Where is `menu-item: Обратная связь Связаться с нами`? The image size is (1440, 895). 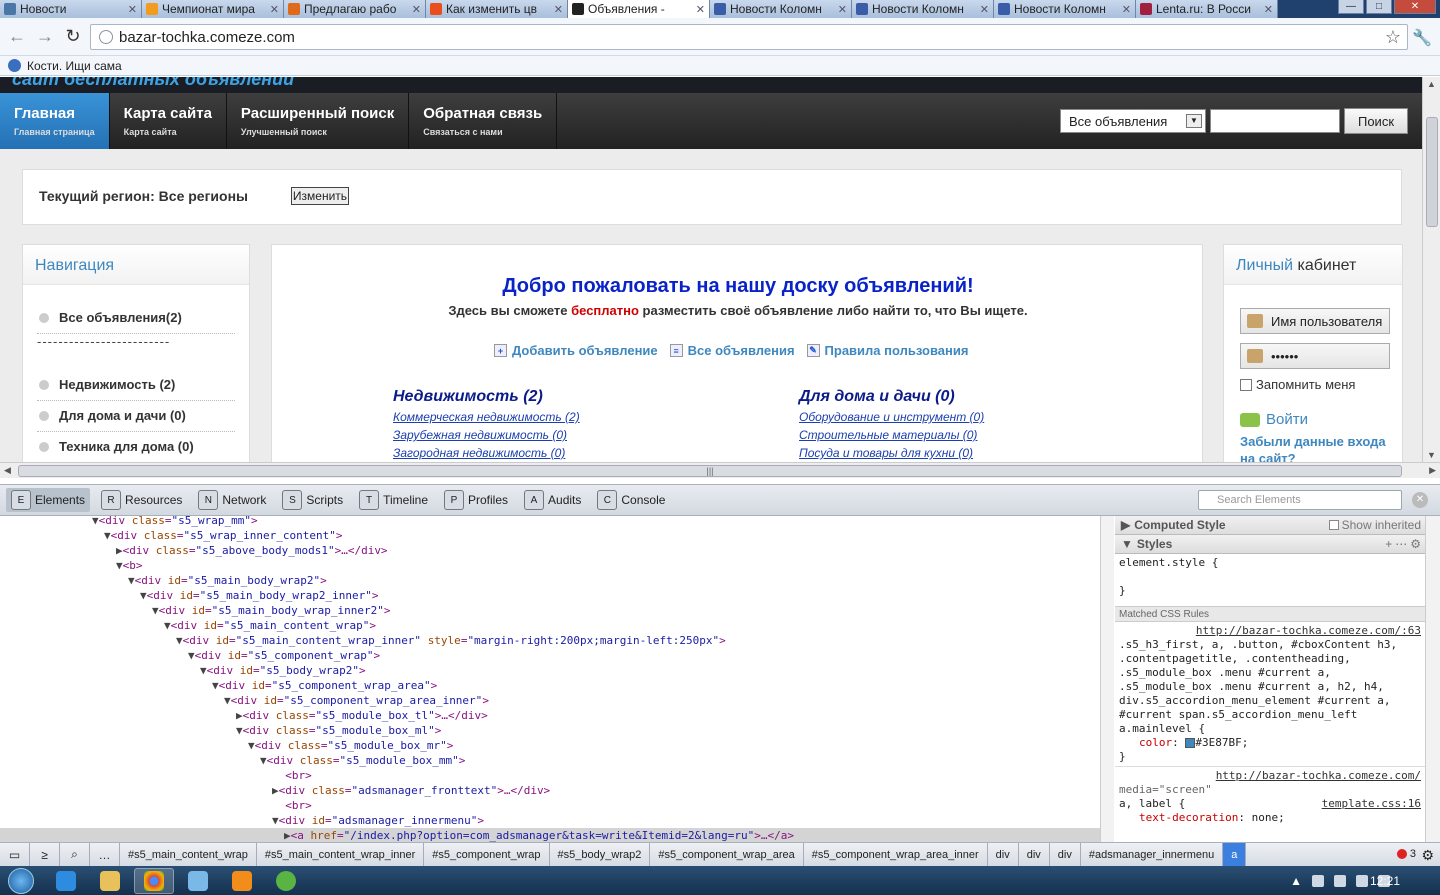 menu-item: Обратная связь Связаться с нами is located at coordinates (483, 121).